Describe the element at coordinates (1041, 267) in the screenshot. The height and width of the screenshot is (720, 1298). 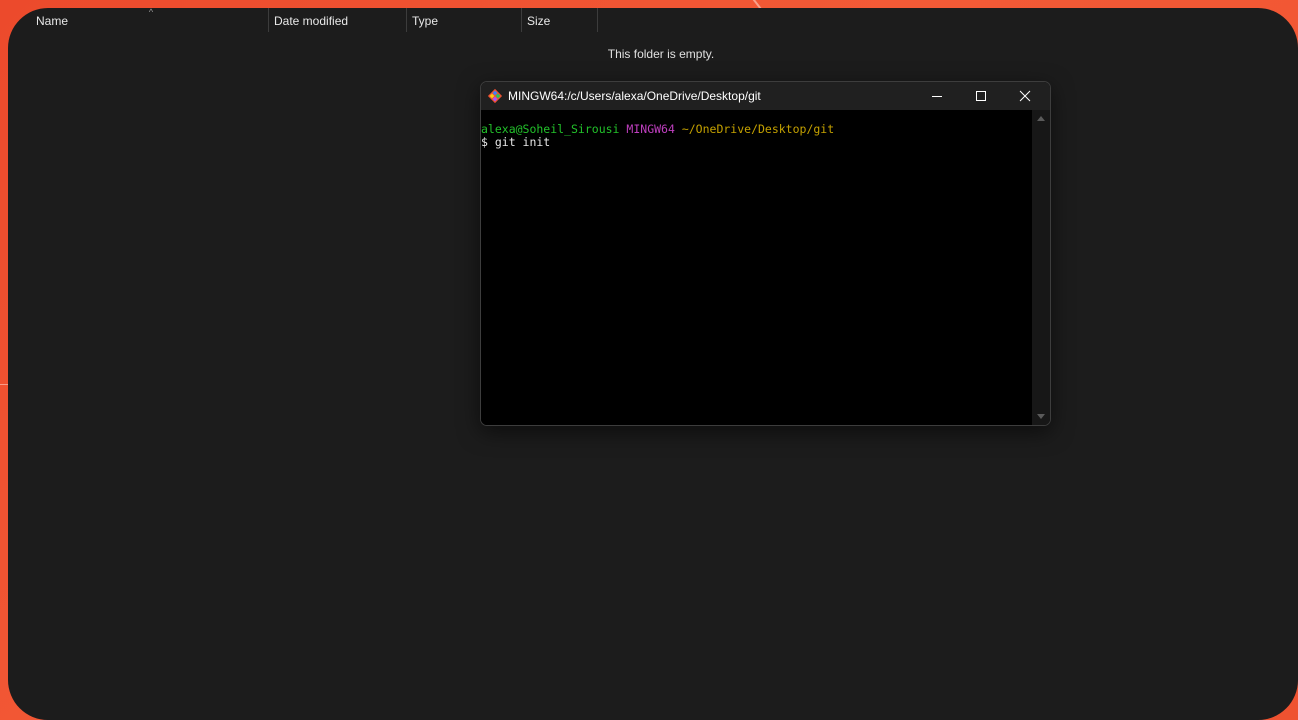
I see `terminal-scrollbar` at that location.